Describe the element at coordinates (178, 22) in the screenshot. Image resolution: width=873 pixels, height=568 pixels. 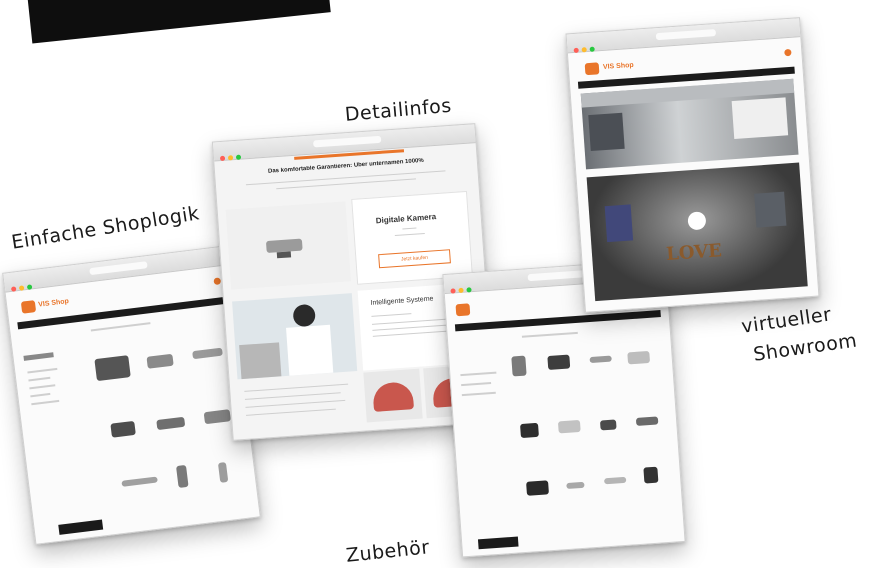
I see `header-banner` at that location.